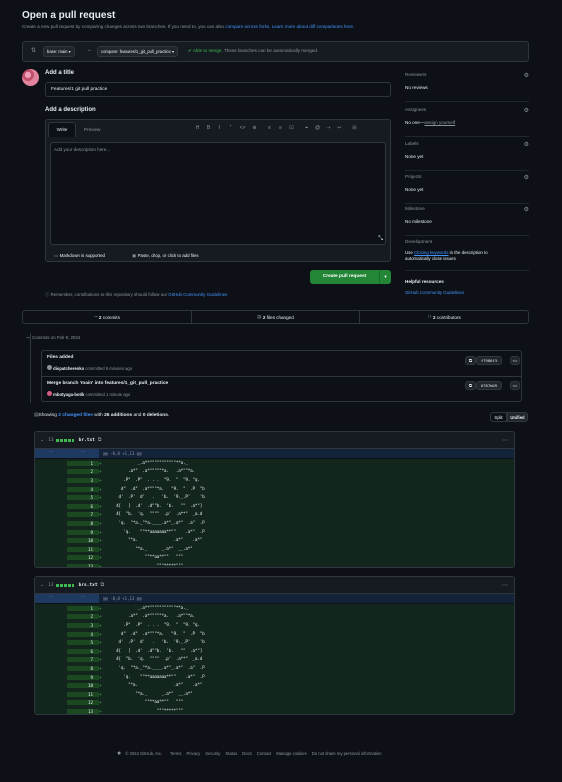 The height and width of the screenshot is (782, 562). What do you see at coordinates (75, 415) in the screenshot?
I see `changed-files-link: 2 changed files` at bounding box center [75, 415].